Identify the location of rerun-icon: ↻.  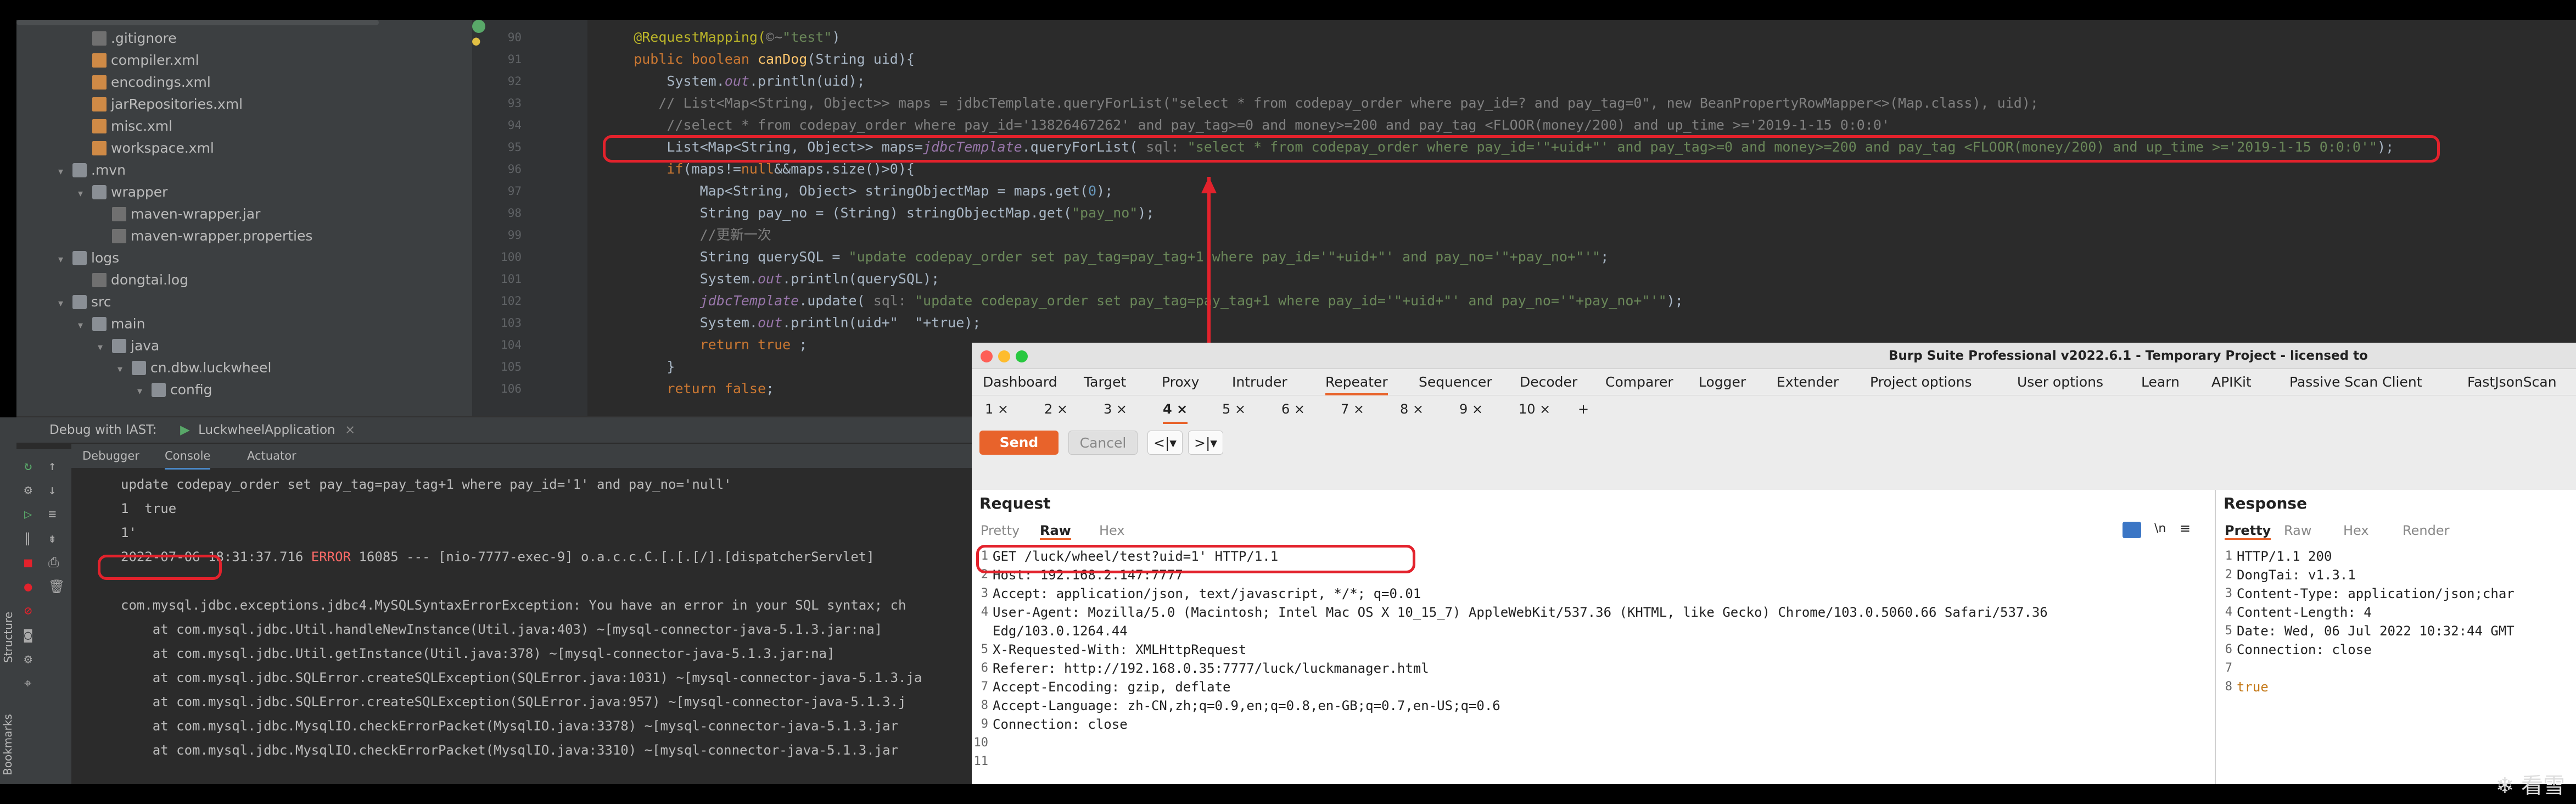
(28, 466).